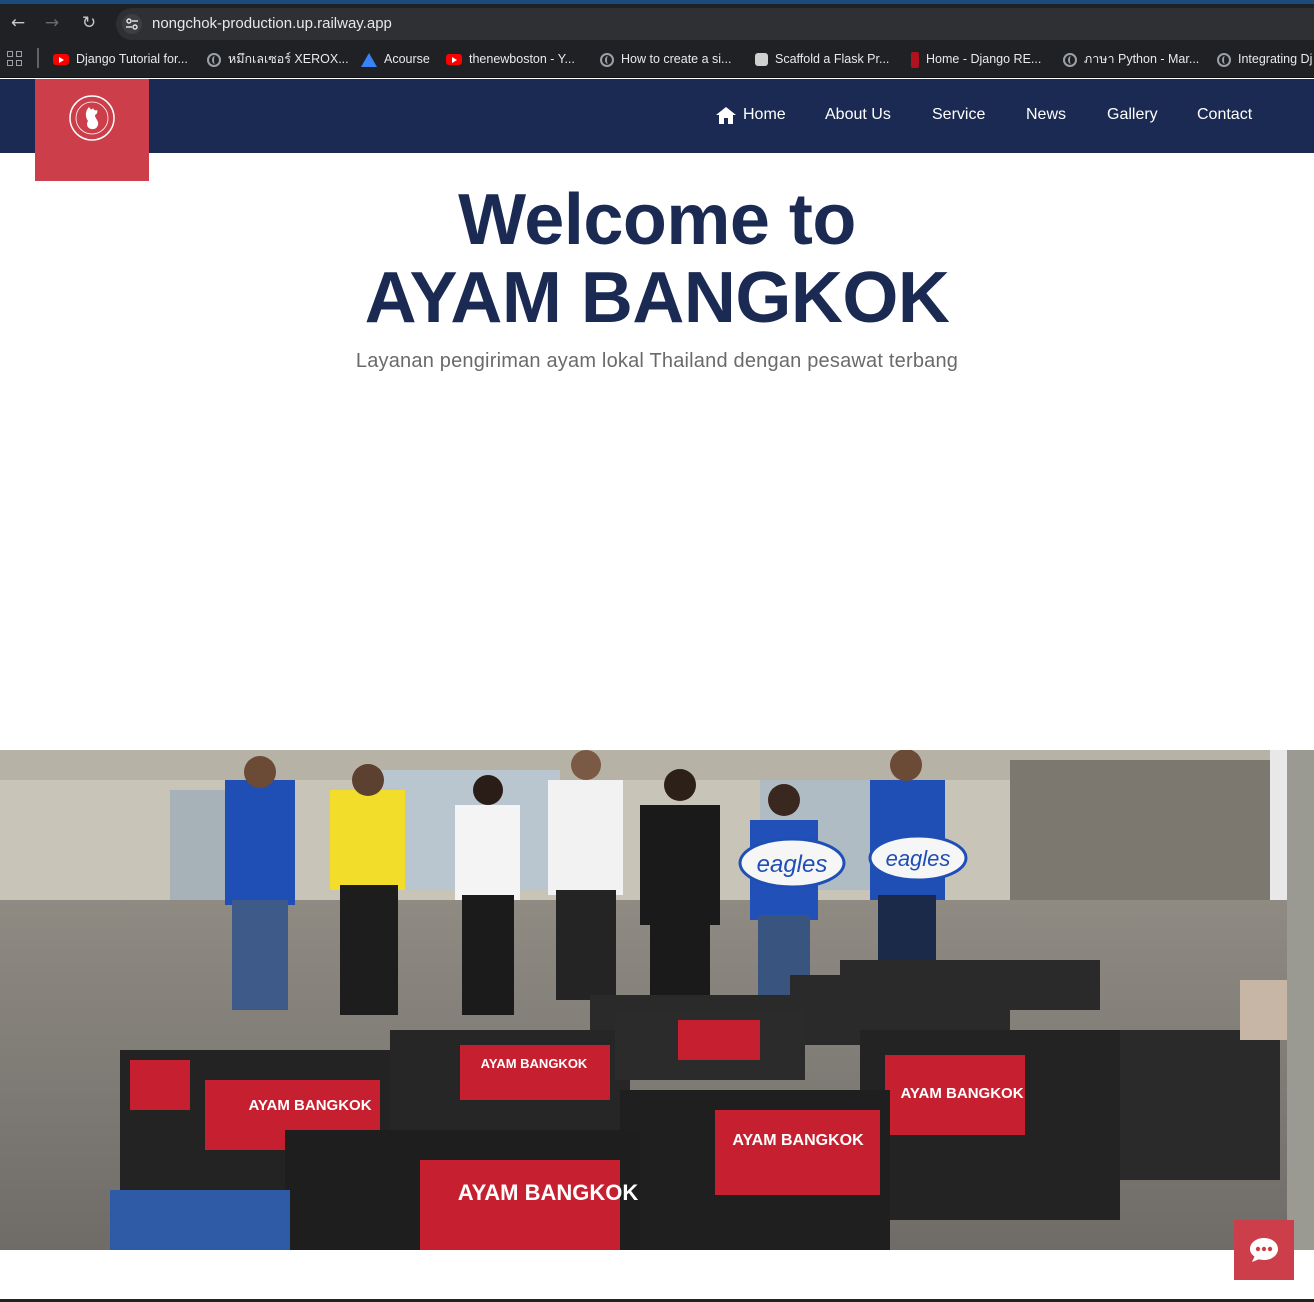 This screenshot has height=1302, width=1314. What do you see at coordinates (726, 115) in the screenshot?
I see `home-icon` at bounding box center [726, 115].